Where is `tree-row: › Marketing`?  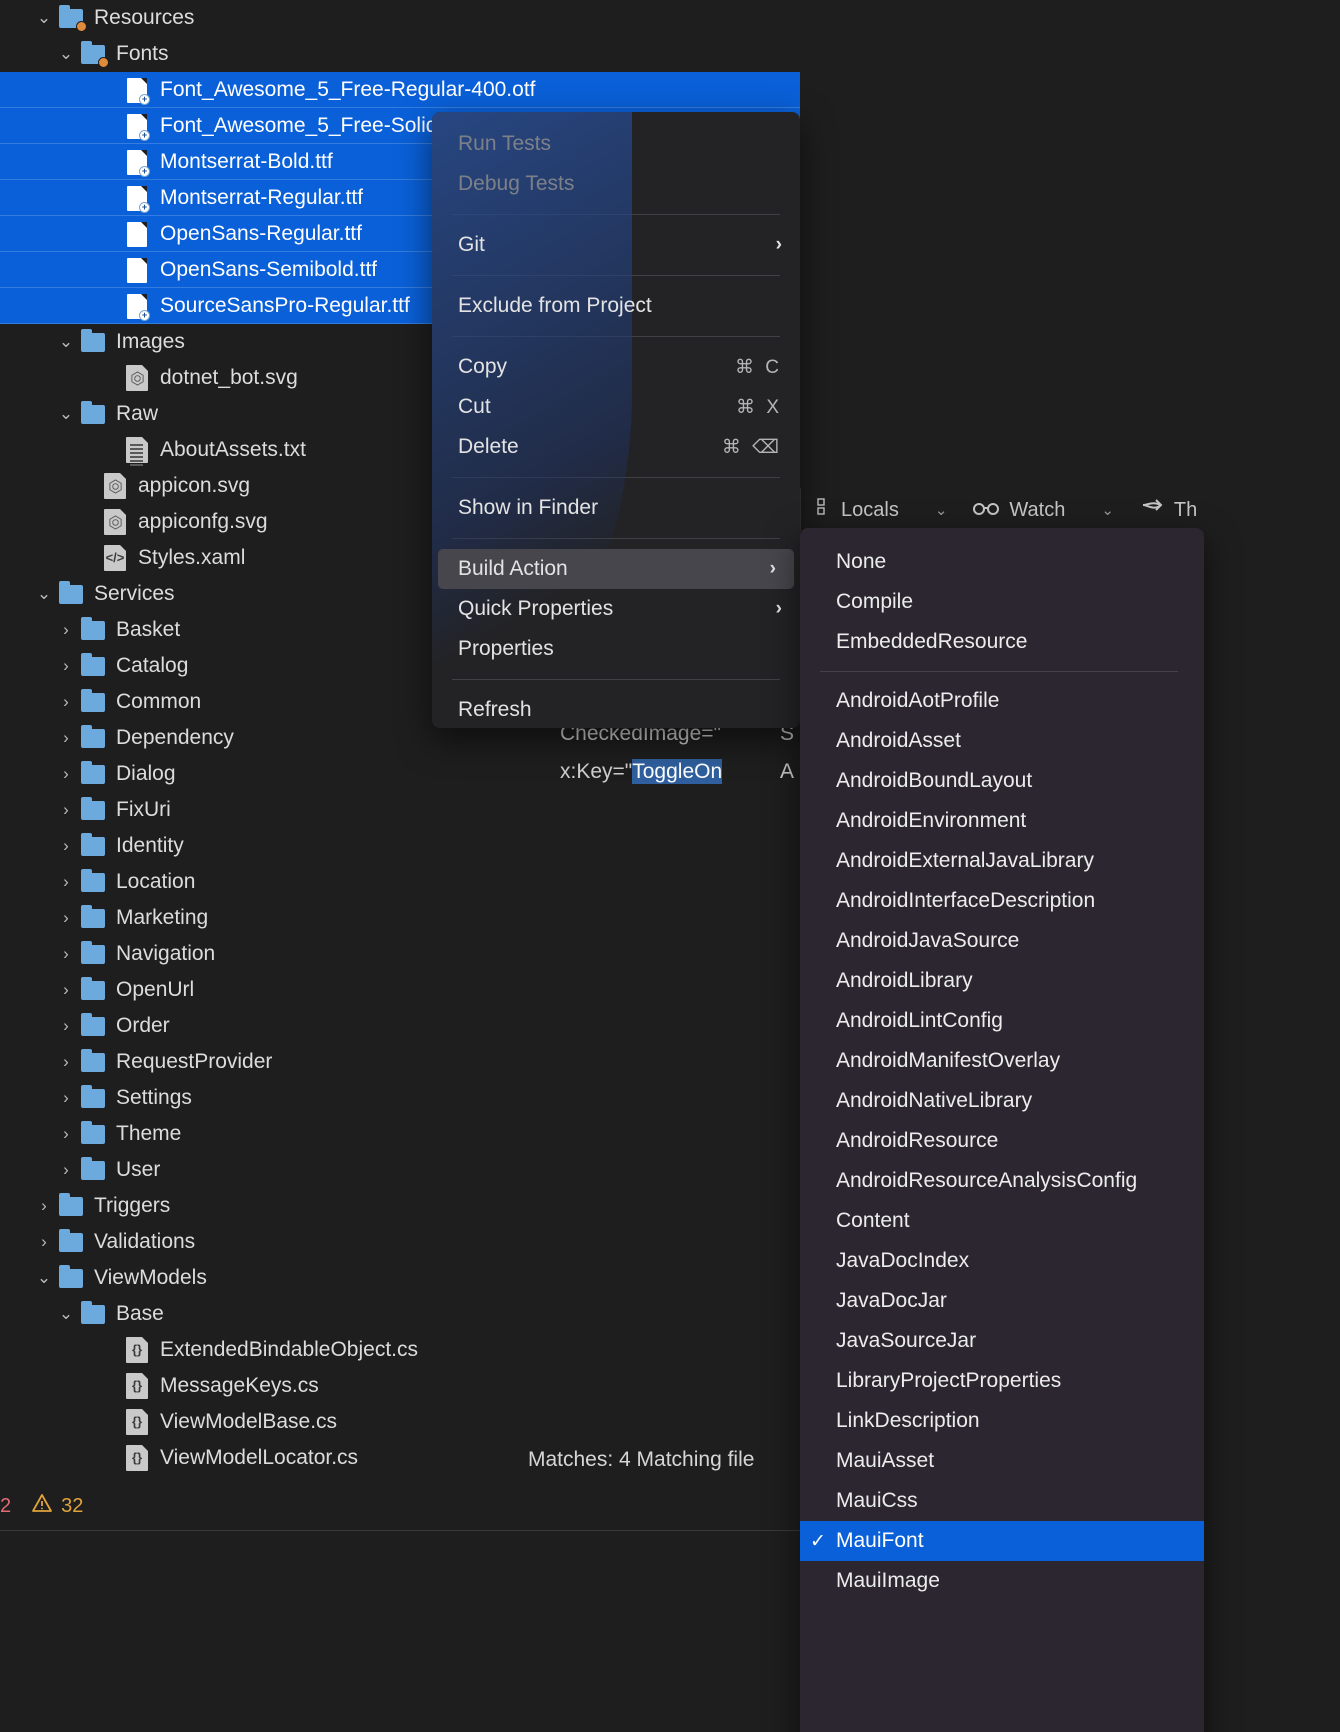 tree-row: › Marketing is located at coordinates (400, 918).